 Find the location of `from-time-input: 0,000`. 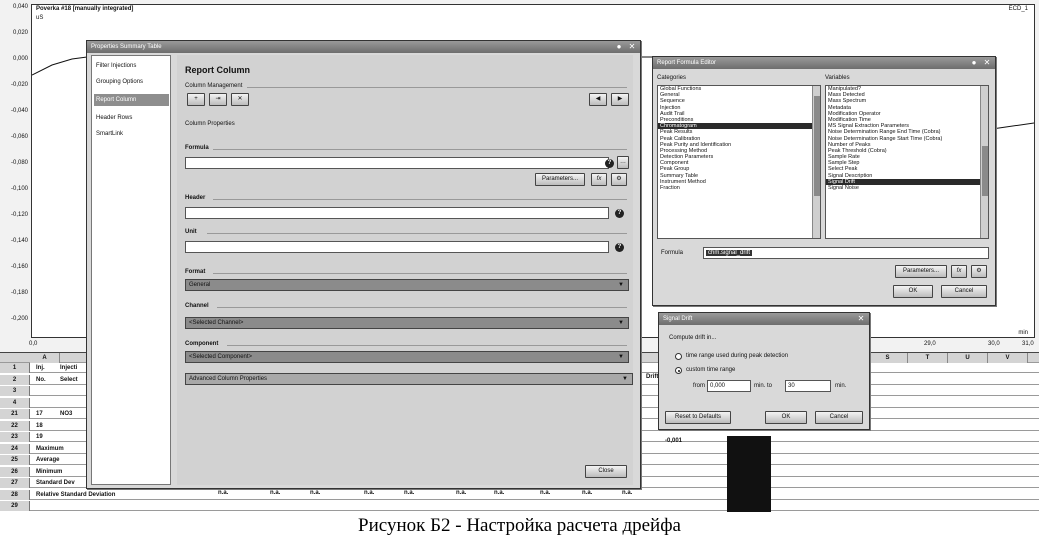

from-time-input: 0,000 is located at coordinates (729, 386).